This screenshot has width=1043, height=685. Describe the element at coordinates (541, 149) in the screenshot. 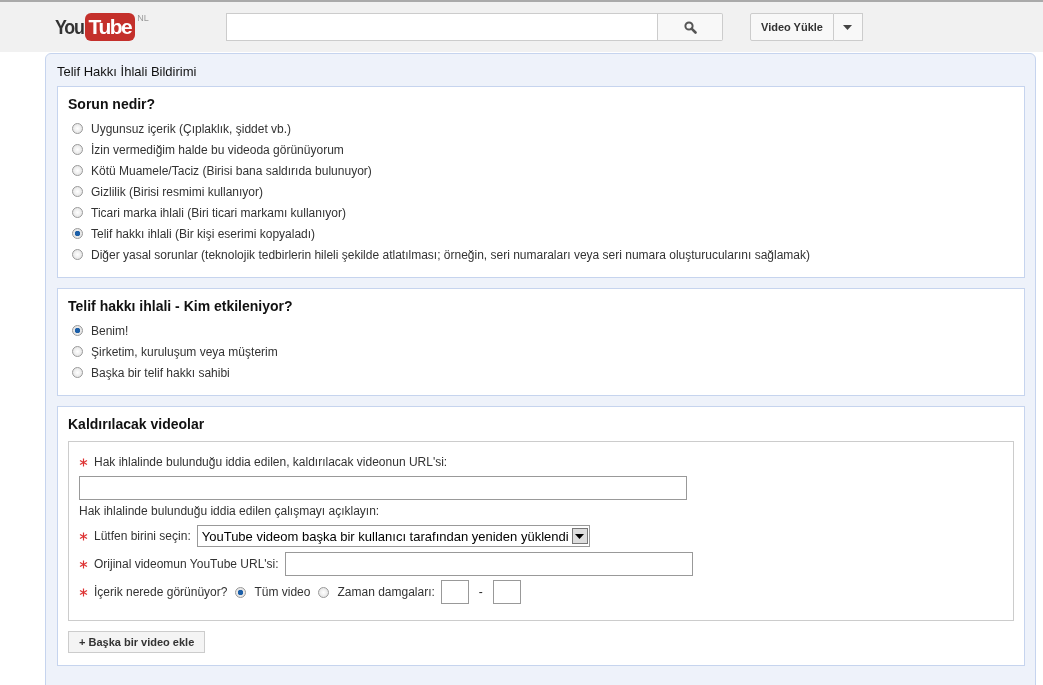

I see `radio-option: İzin vermediğim halde bu videoda görünüyorum` at that location.